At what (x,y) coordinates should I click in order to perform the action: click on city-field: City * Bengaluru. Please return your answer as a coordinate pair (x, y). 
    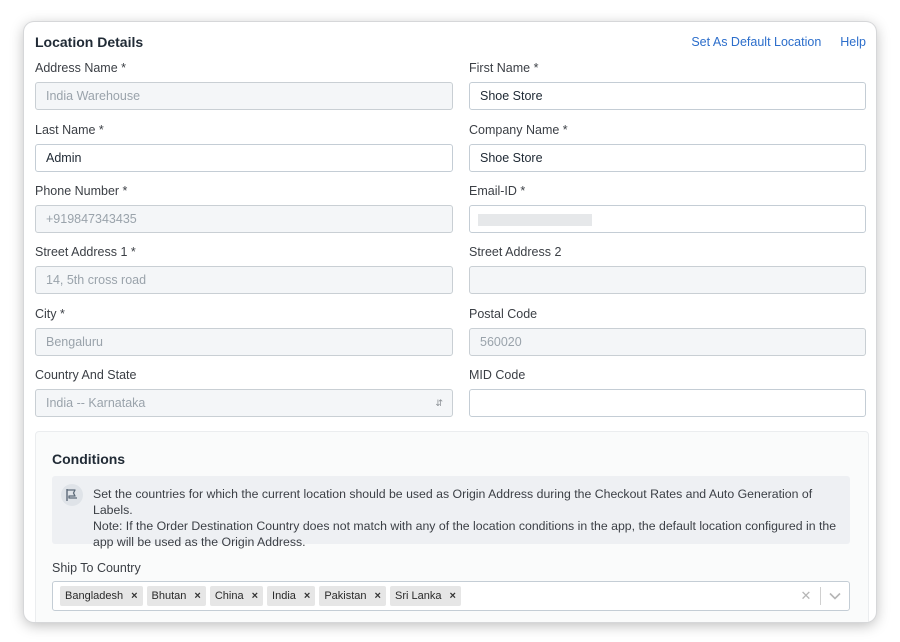
    Looking at the image, I should click on (244, 331).